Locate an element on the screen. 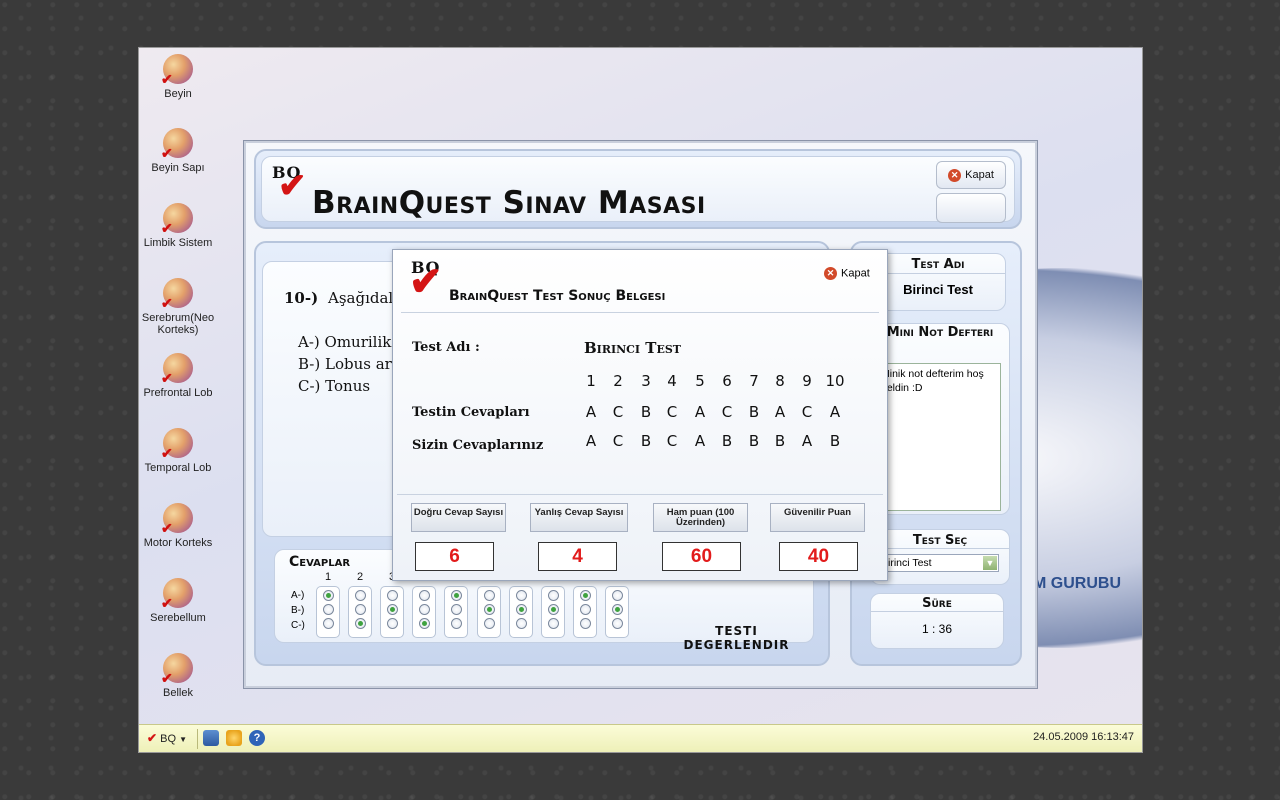 Image resolution: width=1280 pixels, height=800 pixels. desktop-icon-label: Beyin is located at coordinates (178, 94).